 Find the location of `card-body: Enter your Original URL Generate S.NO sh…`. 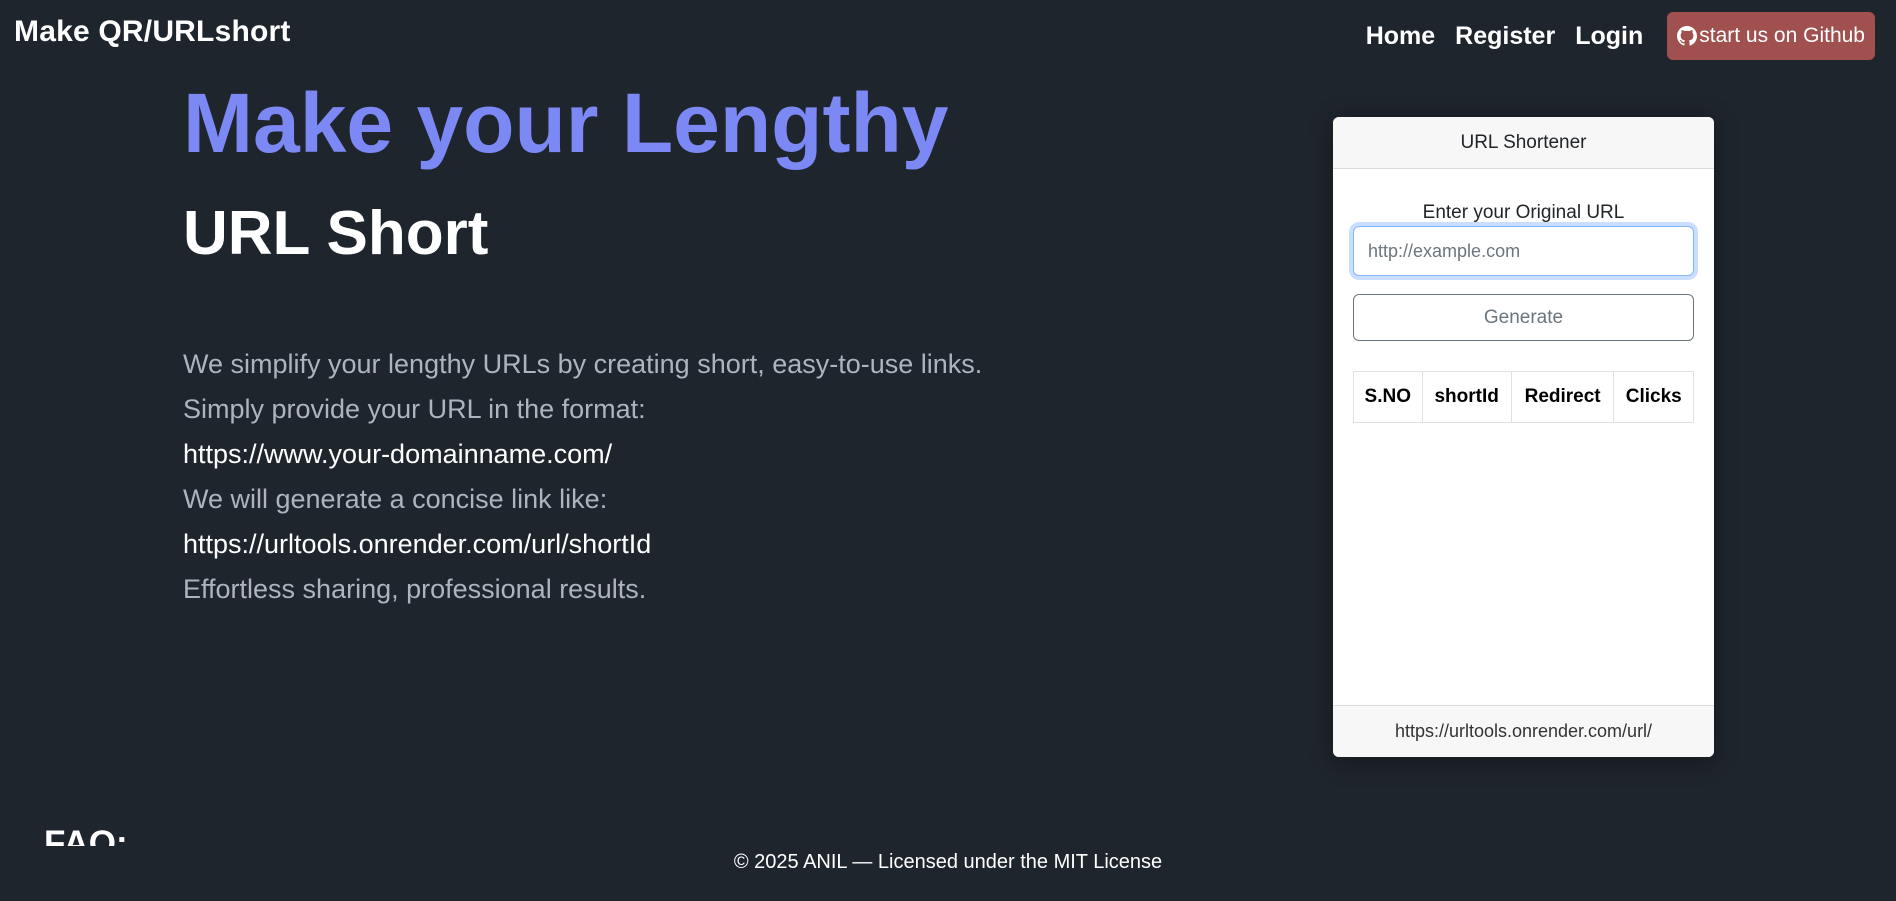

card-body: Enter your Original URL Generate S.NO sh… is located at coordinates (1523, 312).